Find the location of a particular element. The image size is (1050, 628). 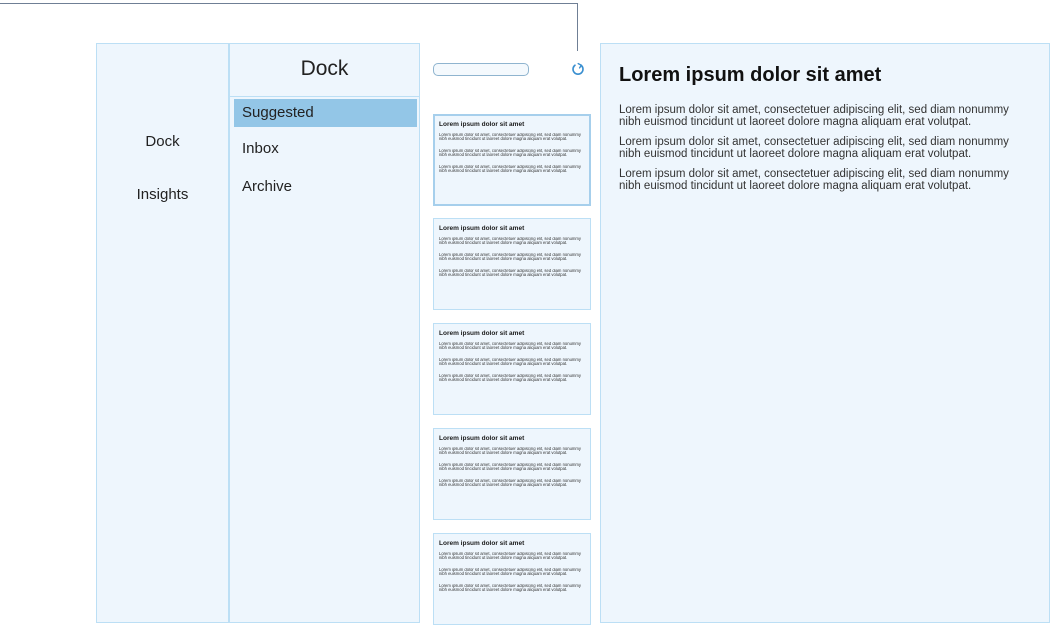

nav-sidebar: Dock Insights is located at coordinates (162, 333).